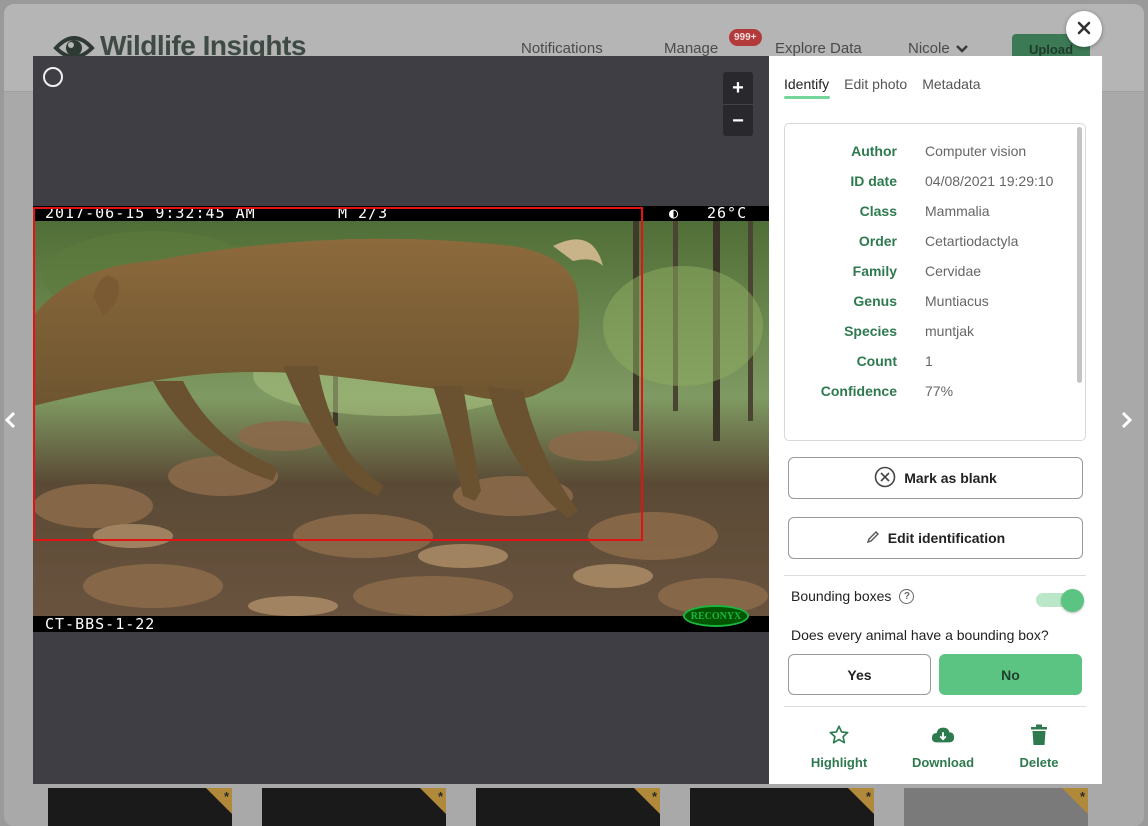  Describe the element at coordinates (818, 48) in the screenshot. I see `nav-explore-data: Explore Data` at that location.